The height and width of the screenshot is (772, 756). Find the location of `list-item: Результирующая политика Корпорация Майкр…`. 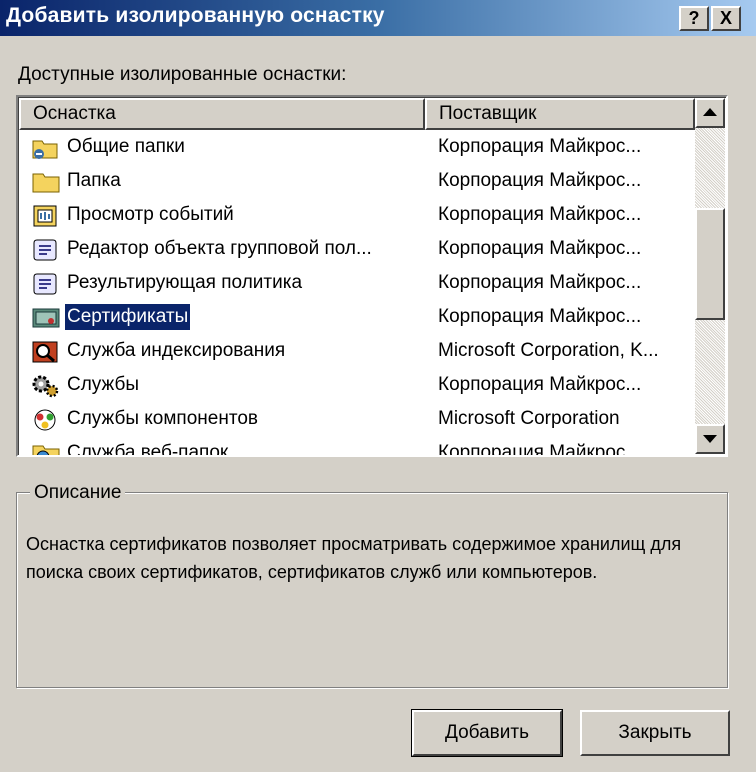

list-item: Результирующая политика Корпорация Майкр… is located at coordinates (357, 283).